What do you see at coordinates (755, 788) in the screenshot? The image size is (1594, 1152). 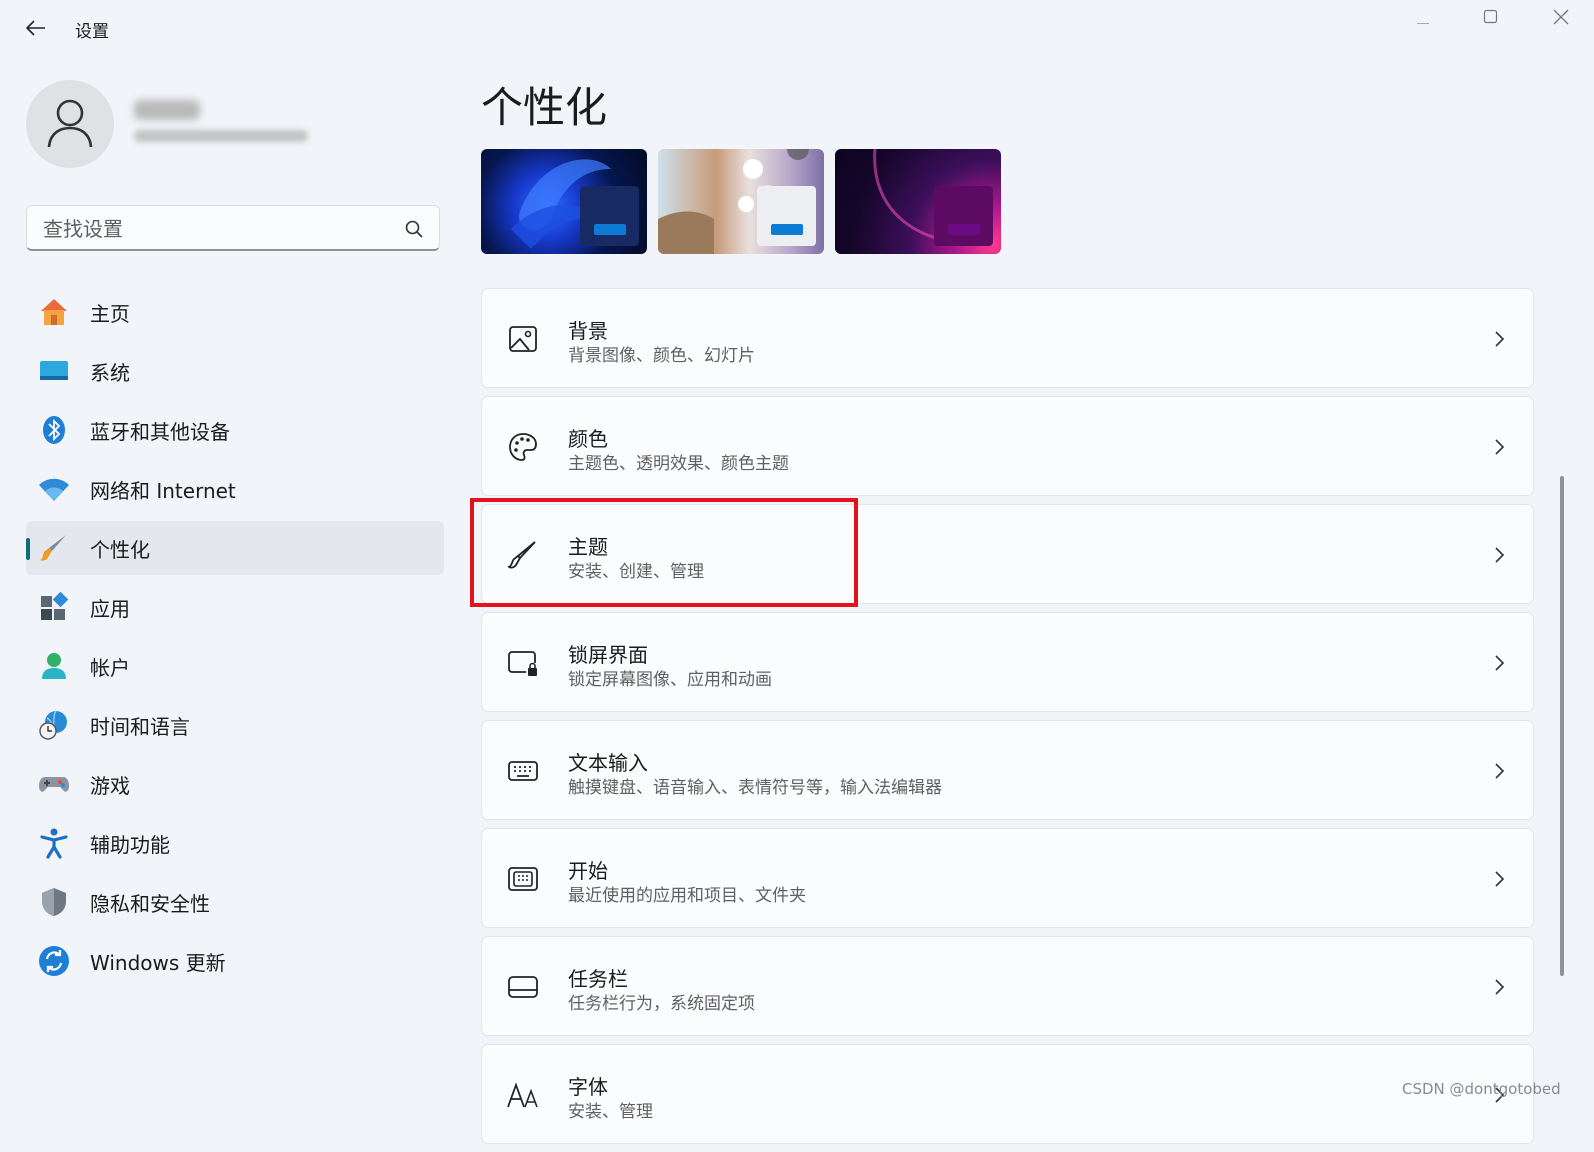 I see `setting-subtitle: 触摸键盘、语音输入、表情符号等，输入法编辑器` at bounding box center [755, 788].